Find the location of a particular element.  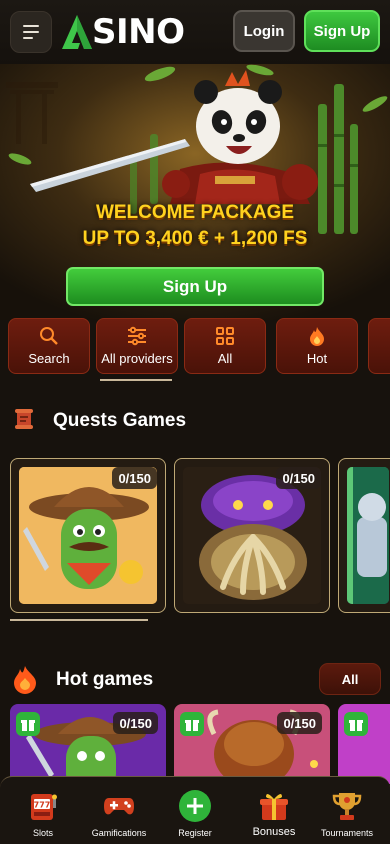

logo-a-icon is located at coordinates (77, 32).